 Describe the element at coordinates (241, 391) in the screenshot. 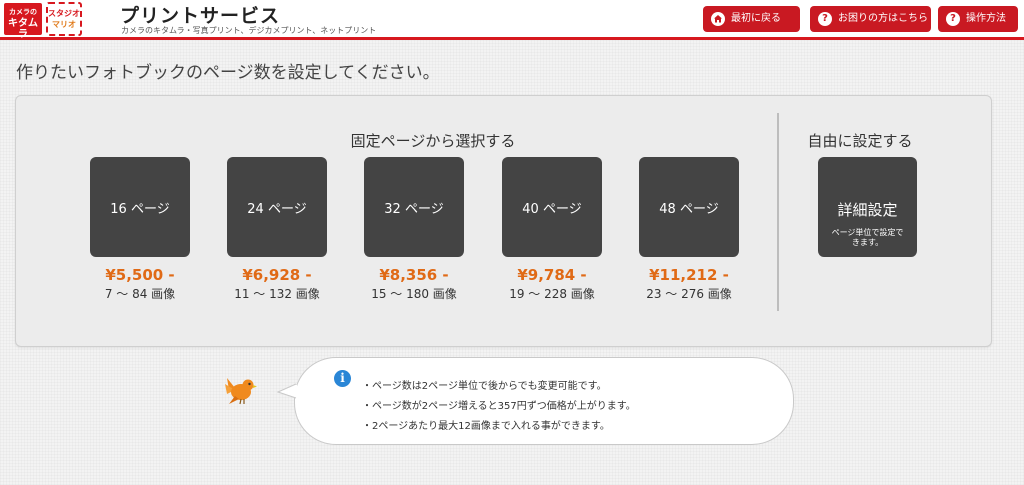

I see `bird-mascot-icon` at that location.